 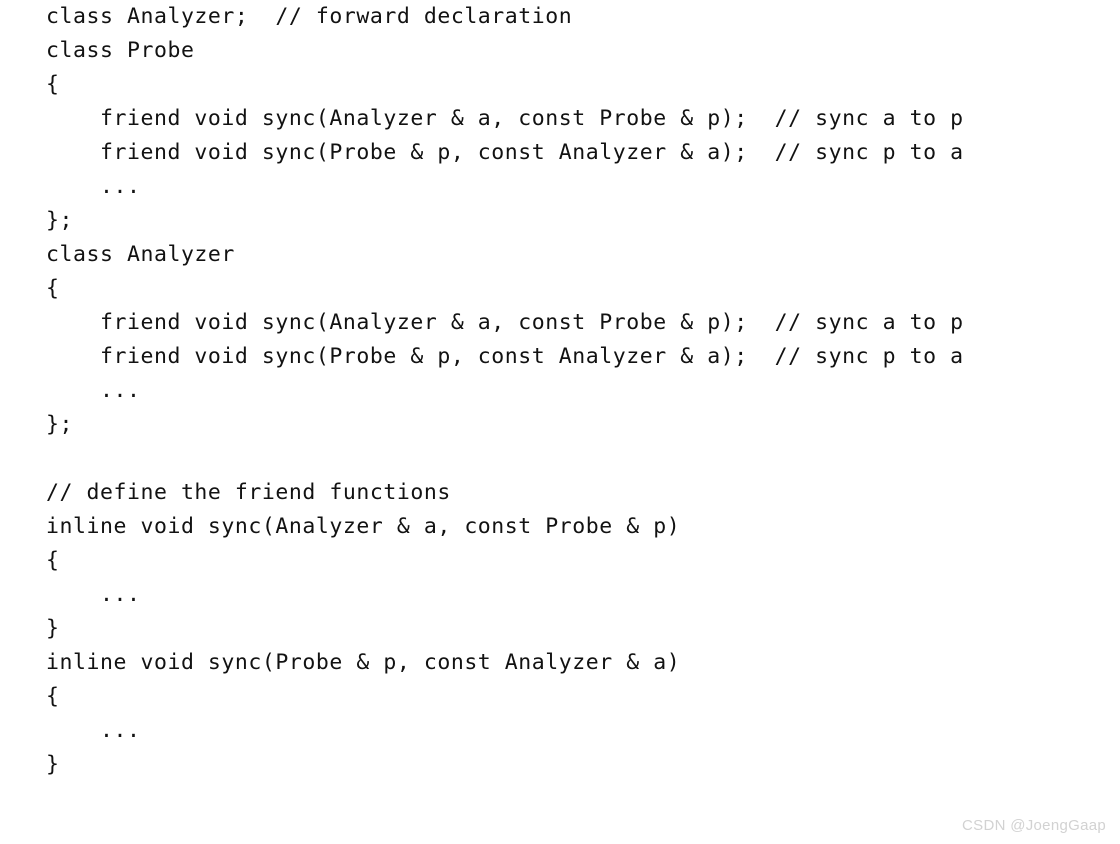 I want to click on csdn-watermark: CSDN @JoengGaap, so click(x=1034, y=825).